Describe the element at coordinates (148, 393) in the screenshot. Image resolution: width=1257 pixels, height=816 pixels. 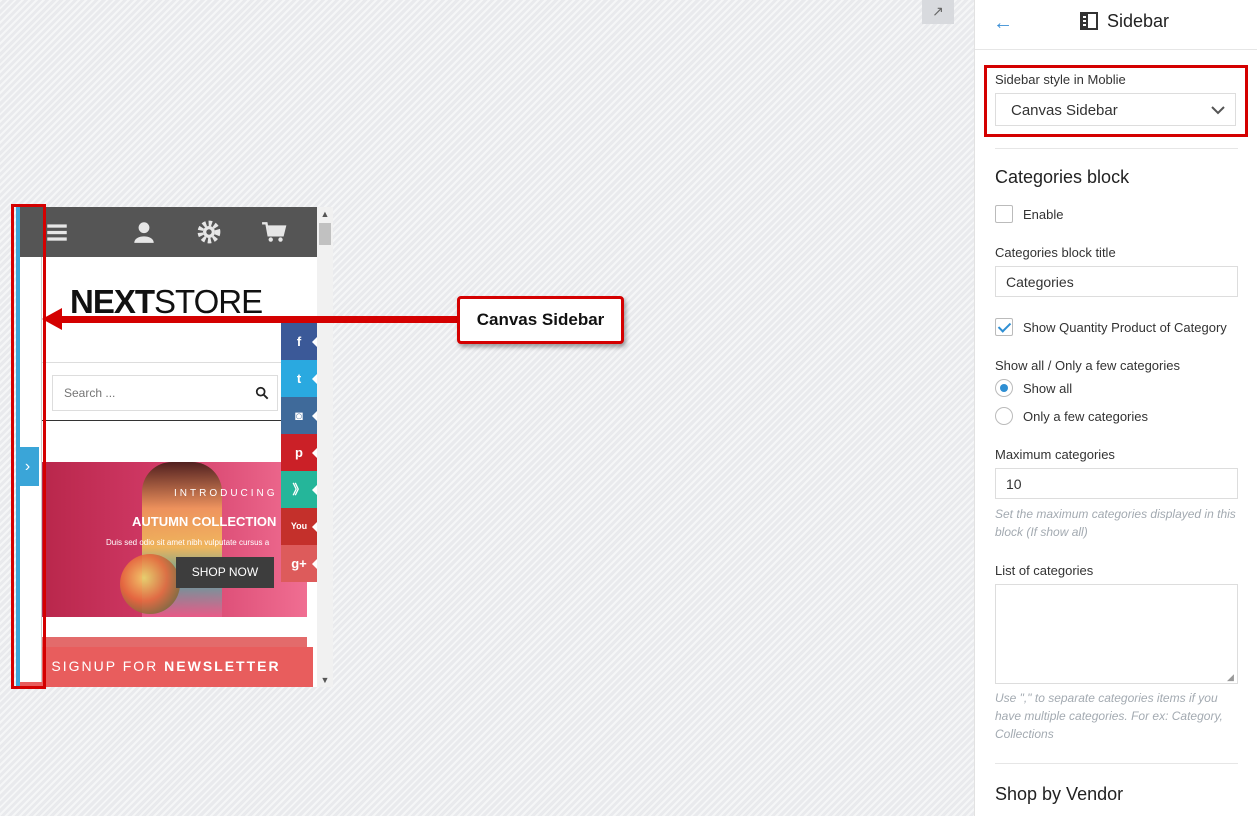
I see `store-search-input` at that location.